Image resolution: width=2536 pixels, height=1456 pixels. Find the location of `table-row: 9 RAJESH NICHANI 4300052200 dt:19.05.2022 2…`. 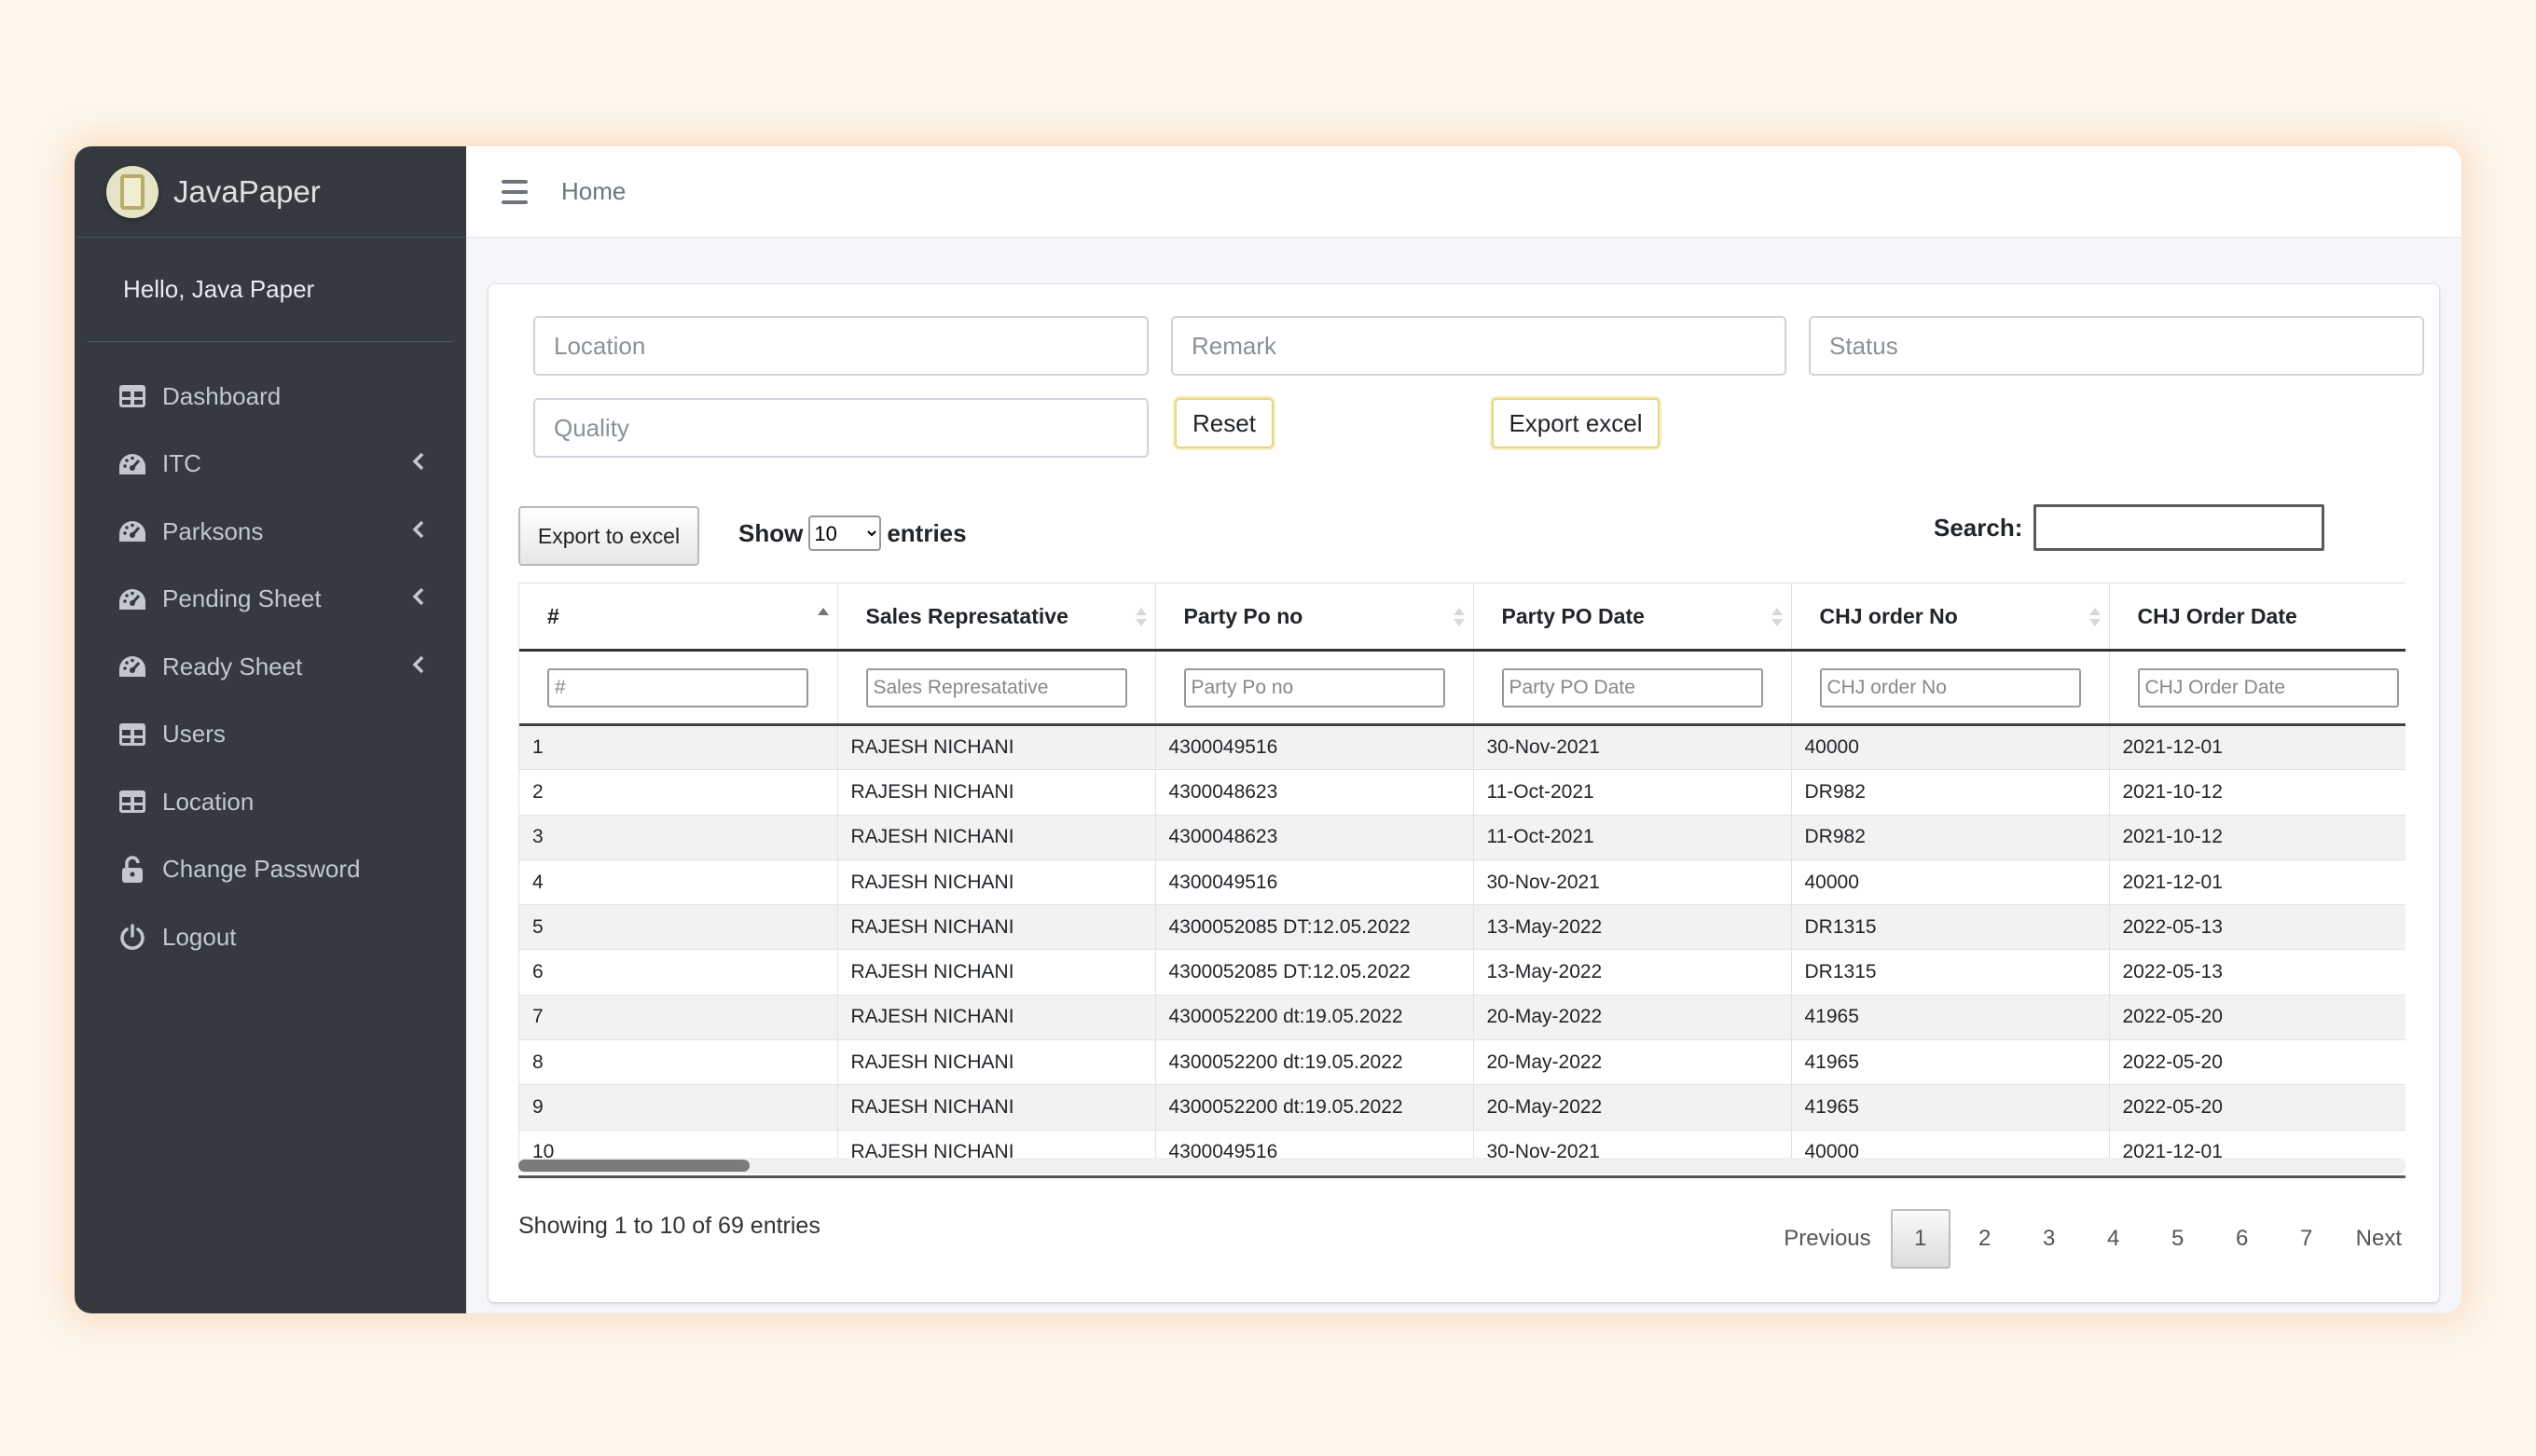

table-row: 9 RAJESH NICHANI 4300052200 dt:19.05.2022 2… is located at coordinates (1462, 1107).